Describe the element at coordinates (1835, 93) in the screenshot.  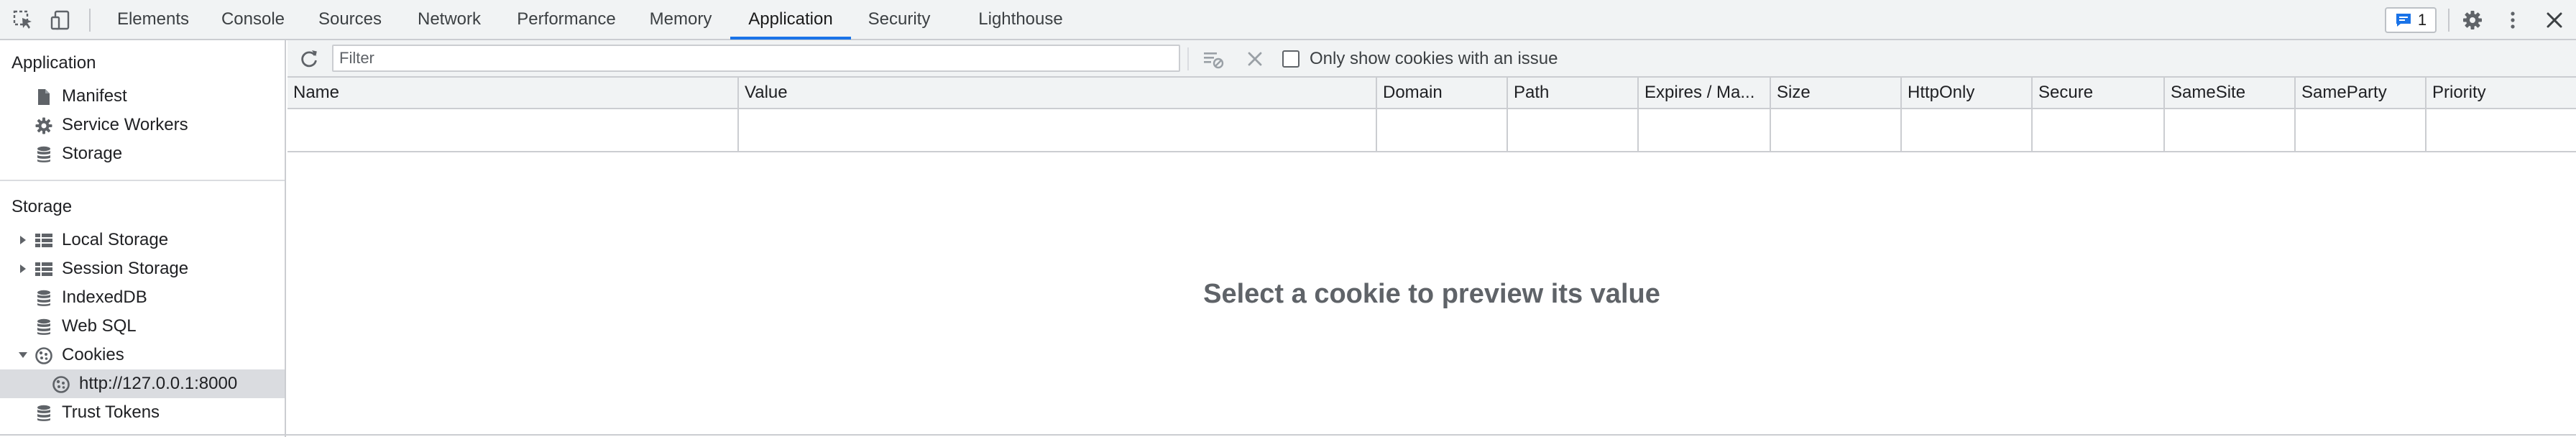
I see `column-header-size: Size` at that location.